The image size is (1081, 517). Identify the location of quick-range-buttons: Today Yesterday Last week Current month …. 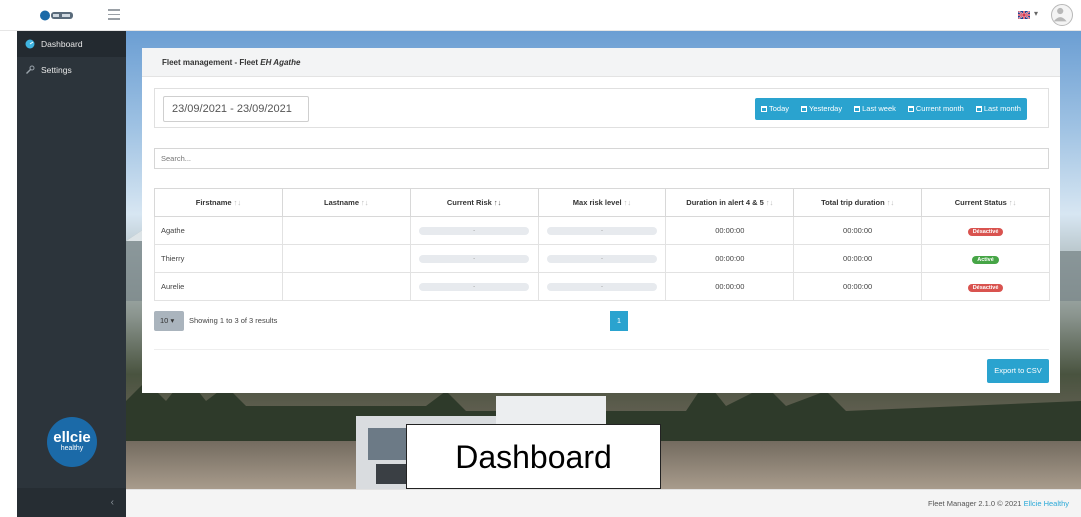
(891, 109).